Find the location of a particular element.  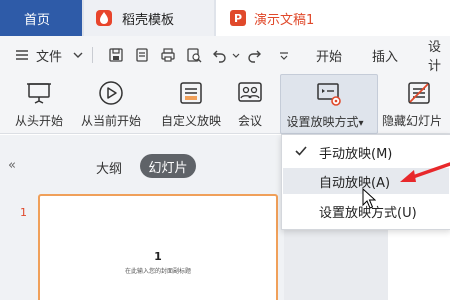

custom-show-button: 自定义放映 is located at coordinates (191, 104).